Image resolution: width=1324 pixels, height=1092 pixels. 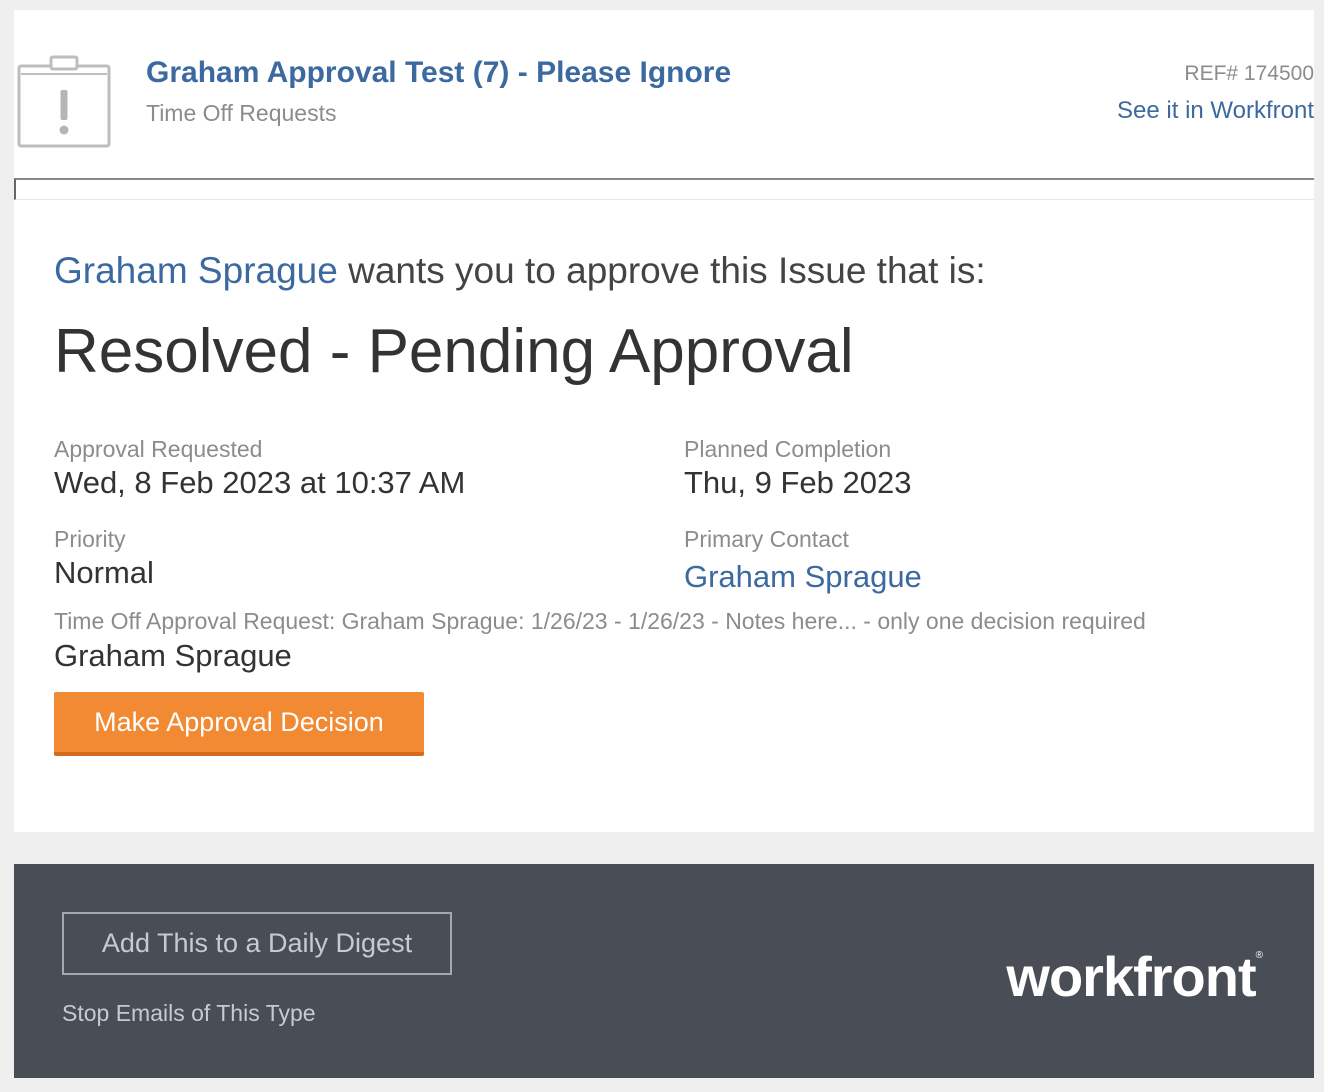 I want to click on add-to-daily-digest-button: Add This to a Daily Digest, so click(x=257, y=943).